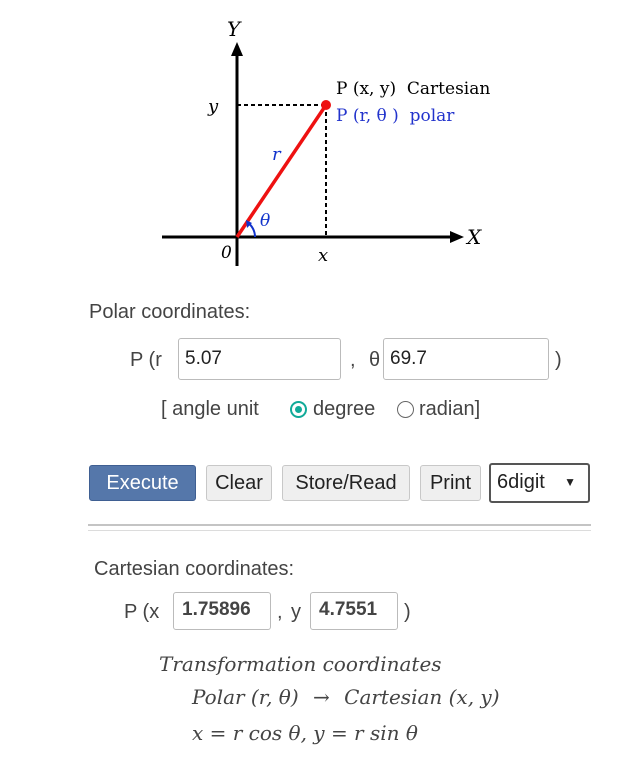 Image resolution: width=631 pixels, height=759 pixels. Describe the element at coordinates (300, 664) in the screenshot. I see `transformation-title: Transformation coordinates` at that location.